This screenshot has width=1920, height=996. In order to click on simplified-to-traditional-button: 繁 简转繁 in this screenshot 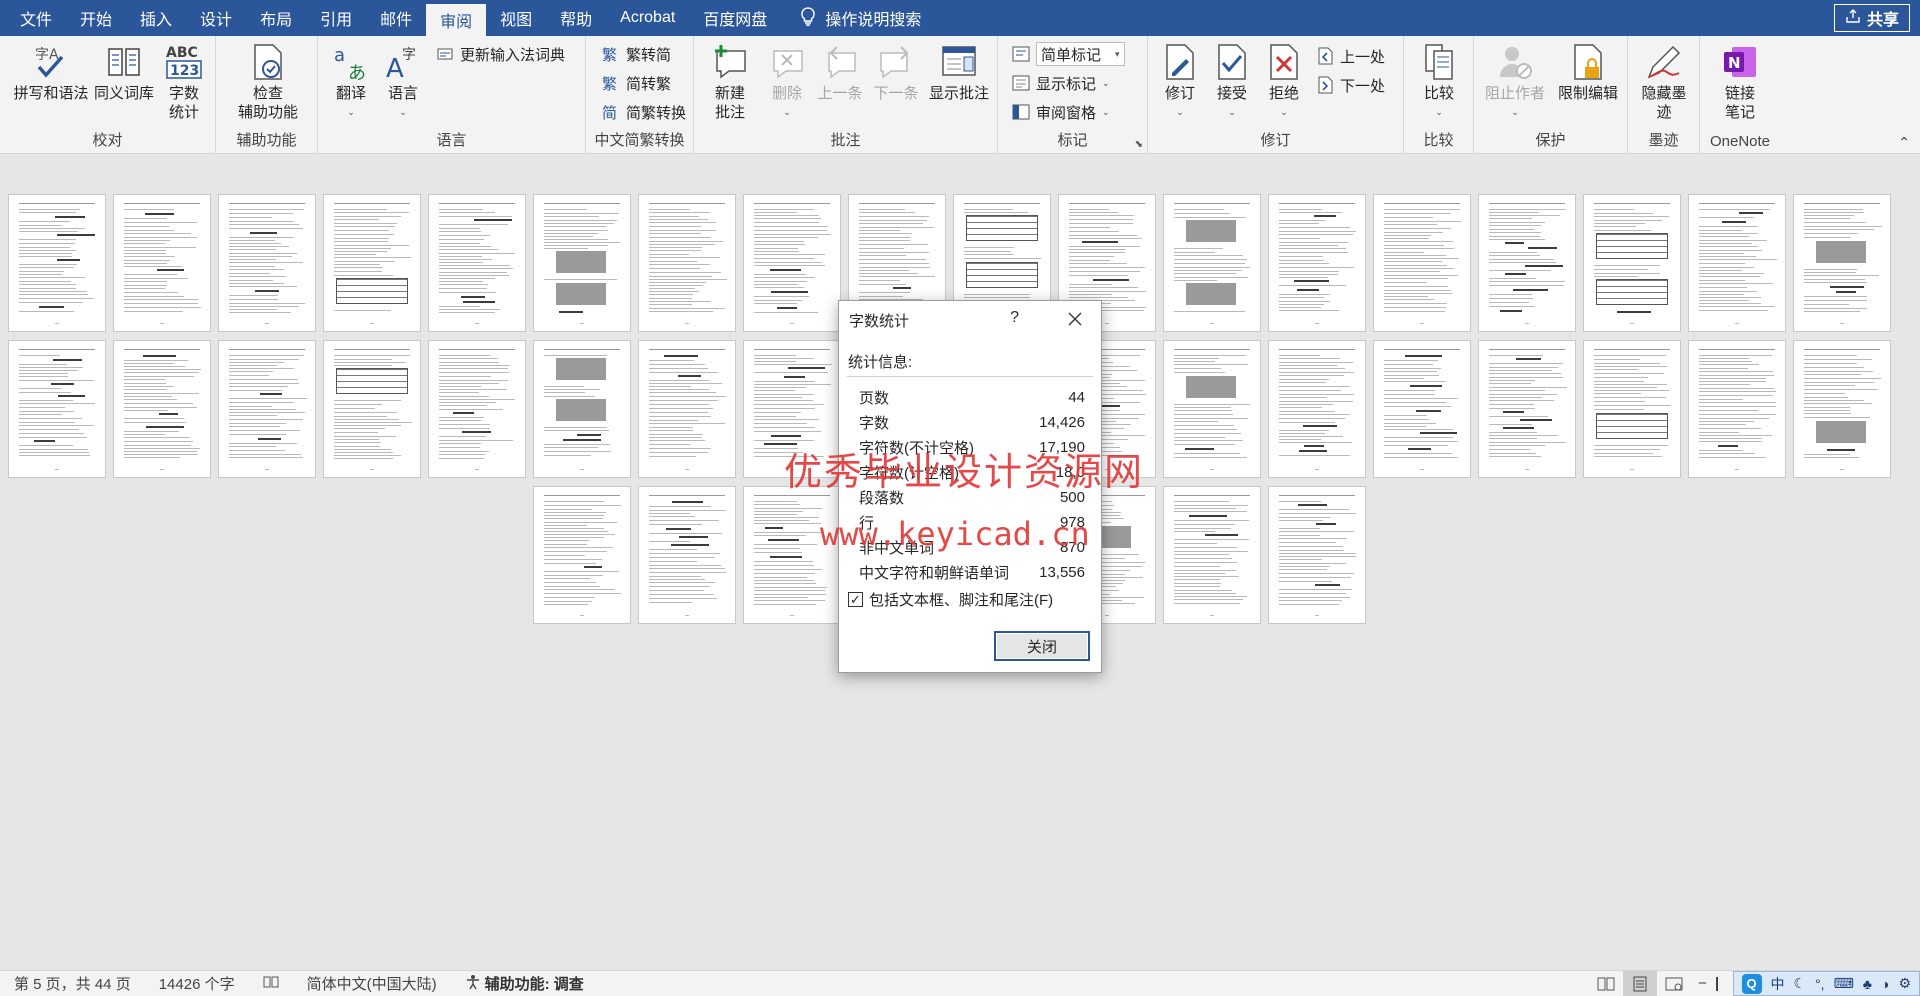, I will do `click(636, 83)`.